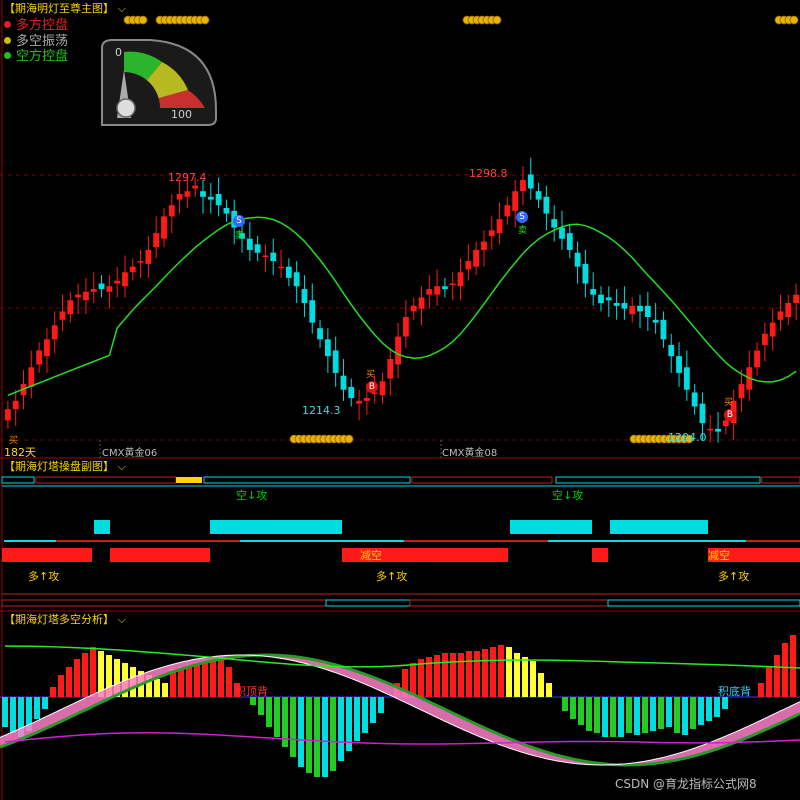  I want to click on short-block, so click(276, 527).